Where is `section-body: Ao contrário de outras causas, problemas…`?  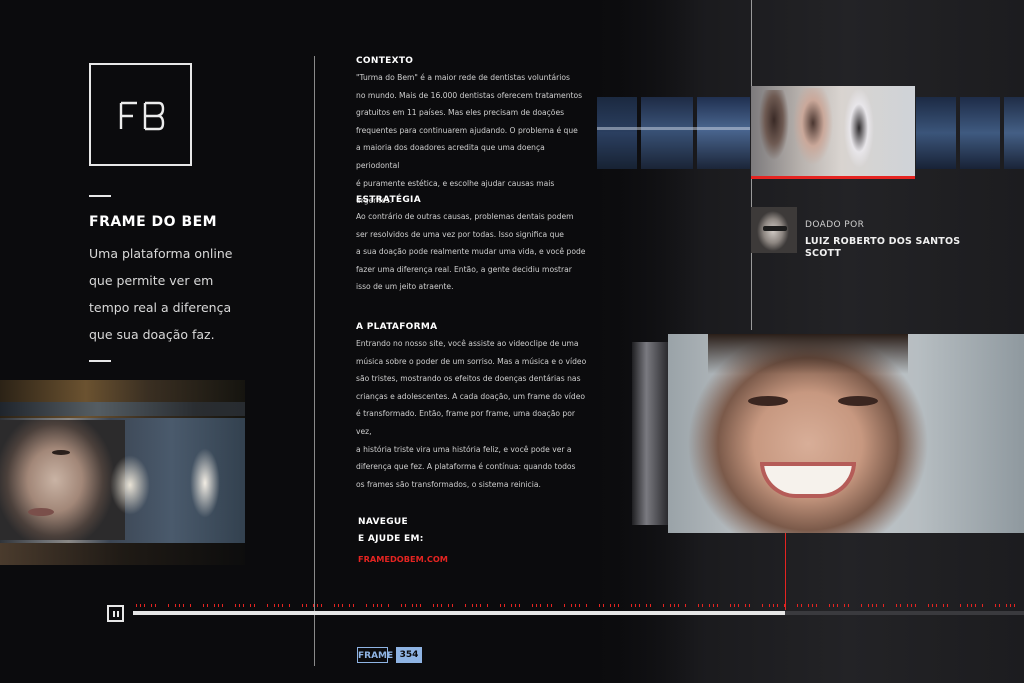
section-body: Ao contrário de outras causas, problemas… is located at coordinates (472, 252).